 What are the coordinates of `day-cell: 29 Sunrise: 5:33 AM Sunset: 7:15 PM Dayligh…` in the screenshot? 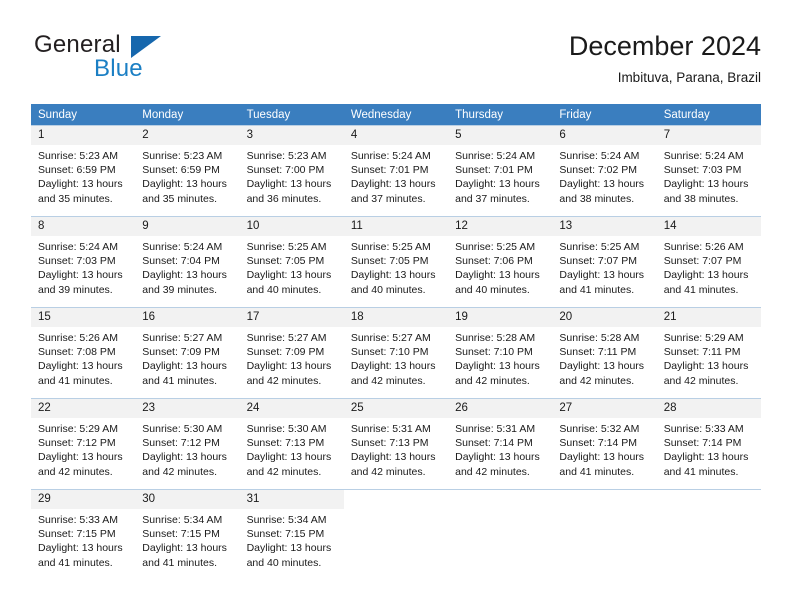 It's located at (83, 531).